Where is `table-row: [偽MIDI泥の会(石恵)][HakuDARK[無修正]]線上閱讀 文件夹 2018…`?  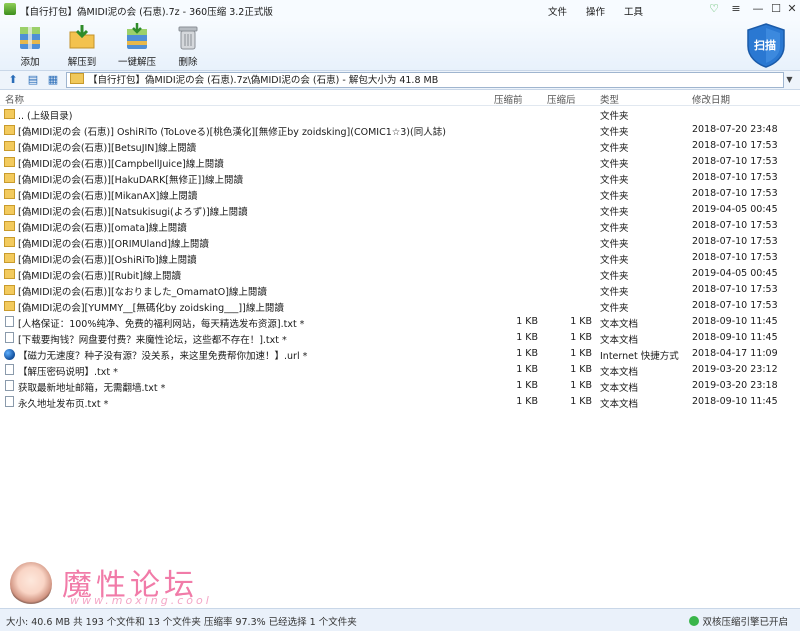 table-row: [偽MIDI泥の会(石恵)][HakuDARK[無修正]]線上閱讀 文件夹 2018… is located at coordinates (400, 178).